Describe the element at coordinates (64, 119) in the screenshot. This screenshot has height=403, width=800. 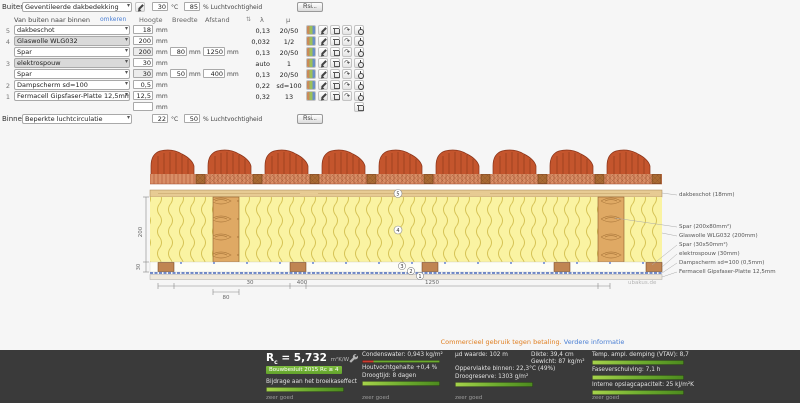
I see `inside-material-value: Beperkte luchtcirculatie` at that location.